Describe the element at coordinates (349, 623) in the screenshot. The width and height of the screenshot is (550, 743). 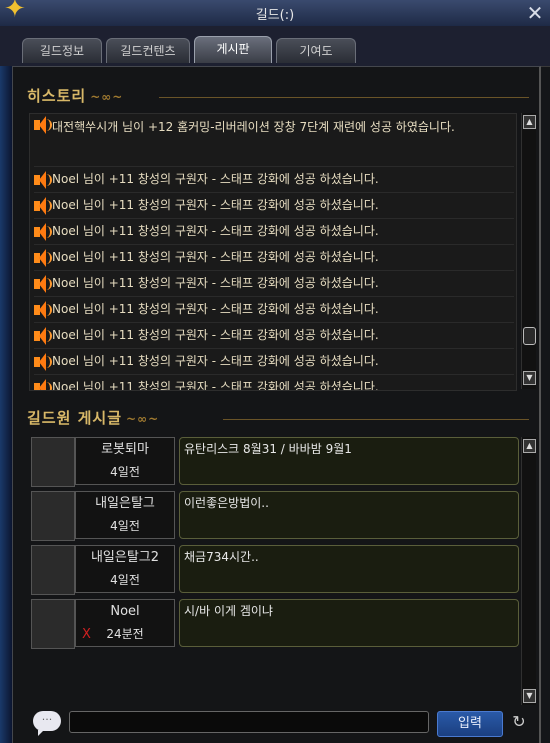
I see `post-message: 시/바 이게 겜이냐` at that location.